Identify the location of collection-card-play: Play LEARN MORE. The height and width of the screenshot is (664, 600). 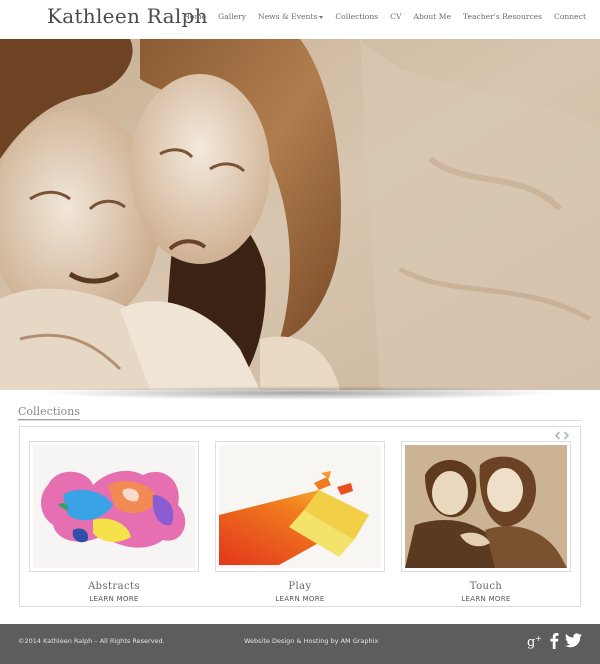
(300, 522).